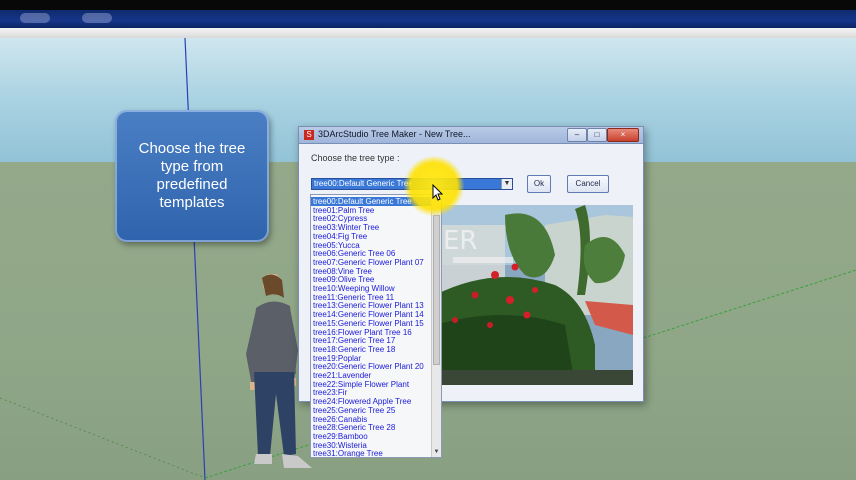 The image size is (856, 480). Describe the element at coordinates (428, 5) in the screenshot. I see `screen-top-band` at that location.